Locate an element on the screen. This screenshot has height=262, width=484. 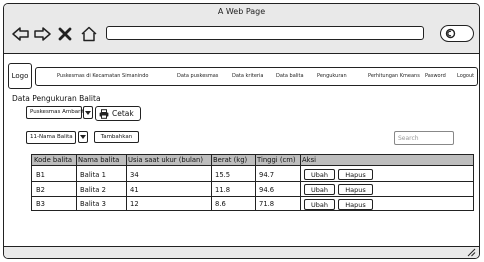
header-berat: Berat (kg) is located at coordinates (230, 160).